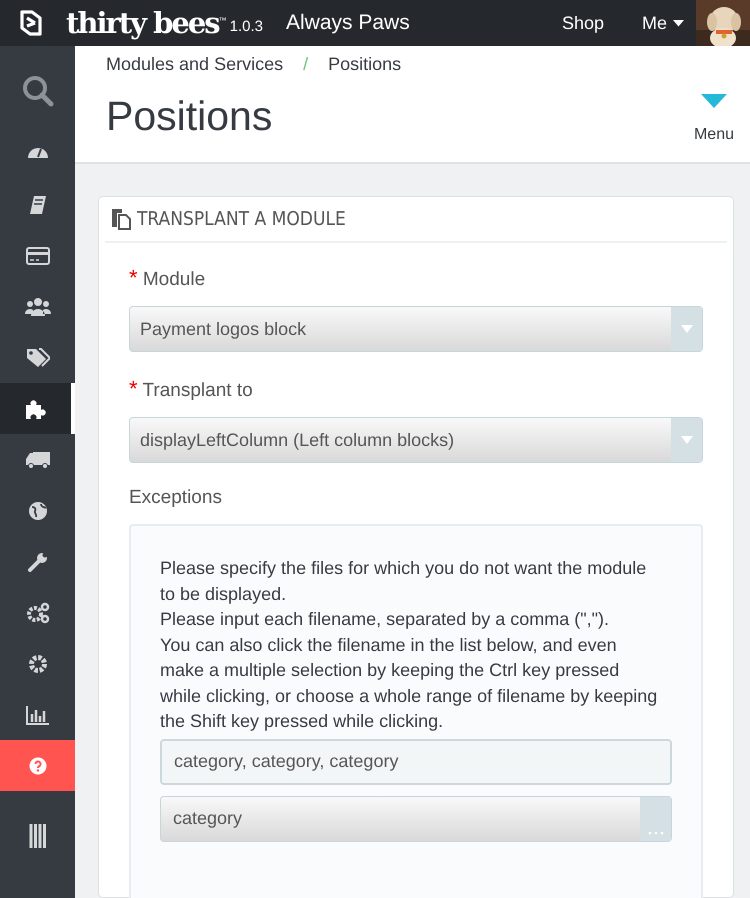 The height and width of the screenshot is (898, 750). I want to click on me-menu: Me, so click(669, 23).